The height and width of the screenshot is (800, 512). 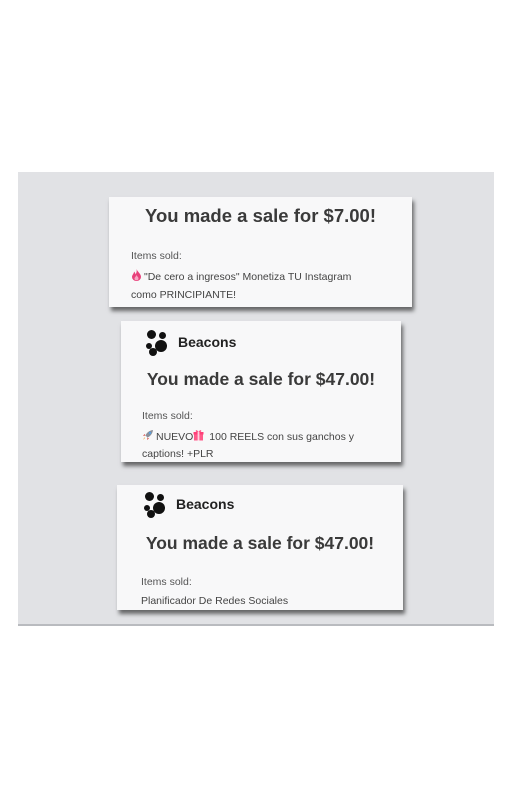 What do you see at coordinates (184, 295) in the screenshot?
I see `item-line: como PRINCIPIANTE!` at bounding box center [184, 295].